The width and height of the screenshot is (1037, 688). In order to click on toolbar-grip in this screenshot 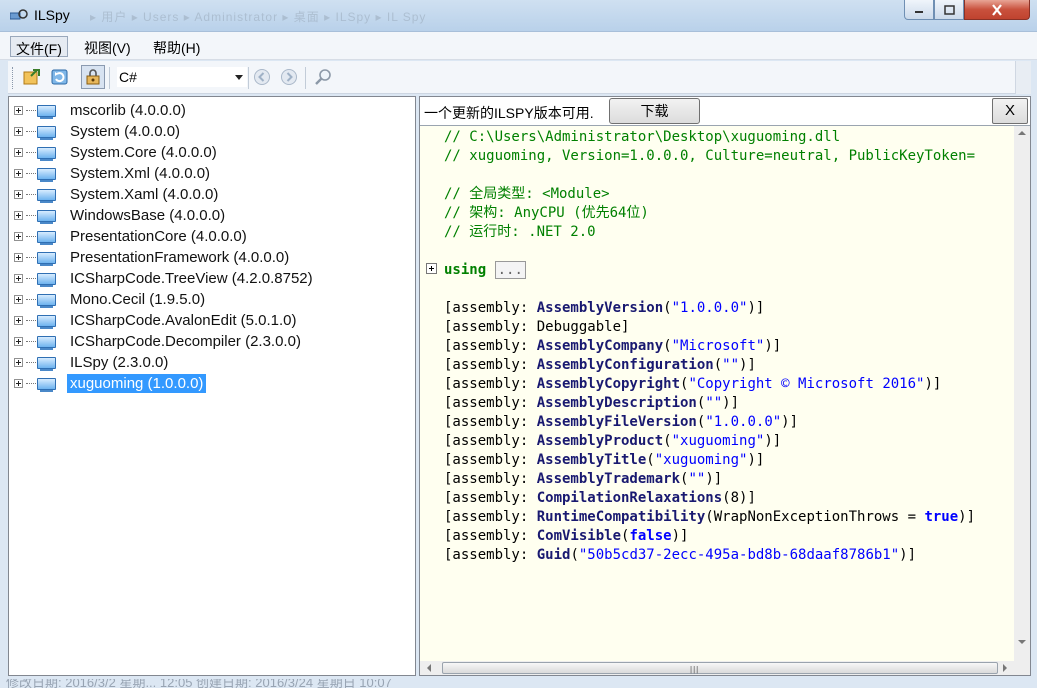, I will do `click(13, 78)`.